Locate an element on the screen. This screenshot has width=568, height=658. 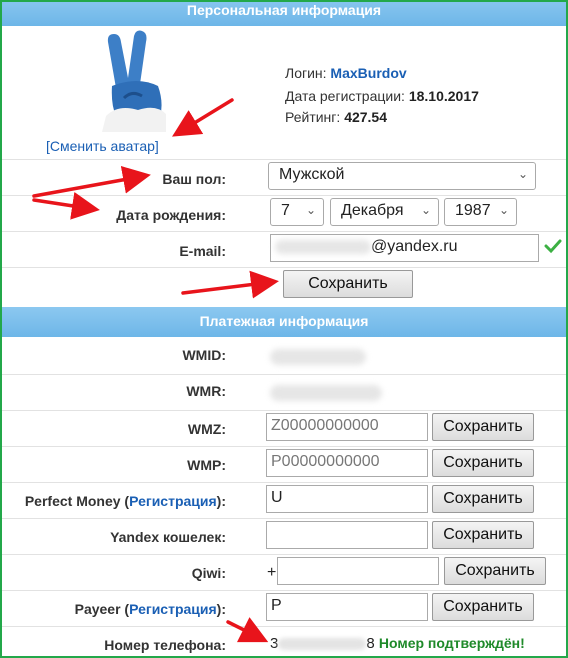
avatar-image is located at coordinates (133, 80).